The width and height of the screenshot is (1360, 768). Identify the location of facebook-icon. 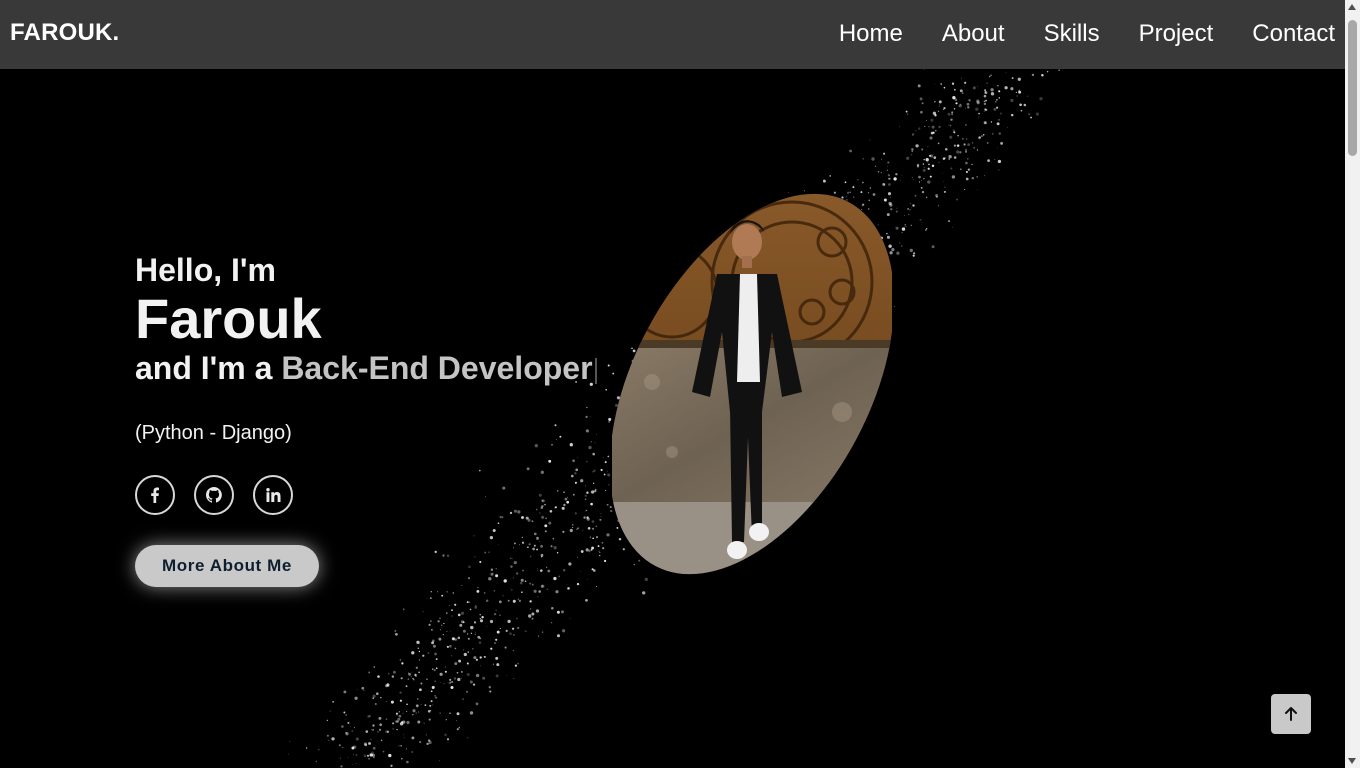
(155, 495).